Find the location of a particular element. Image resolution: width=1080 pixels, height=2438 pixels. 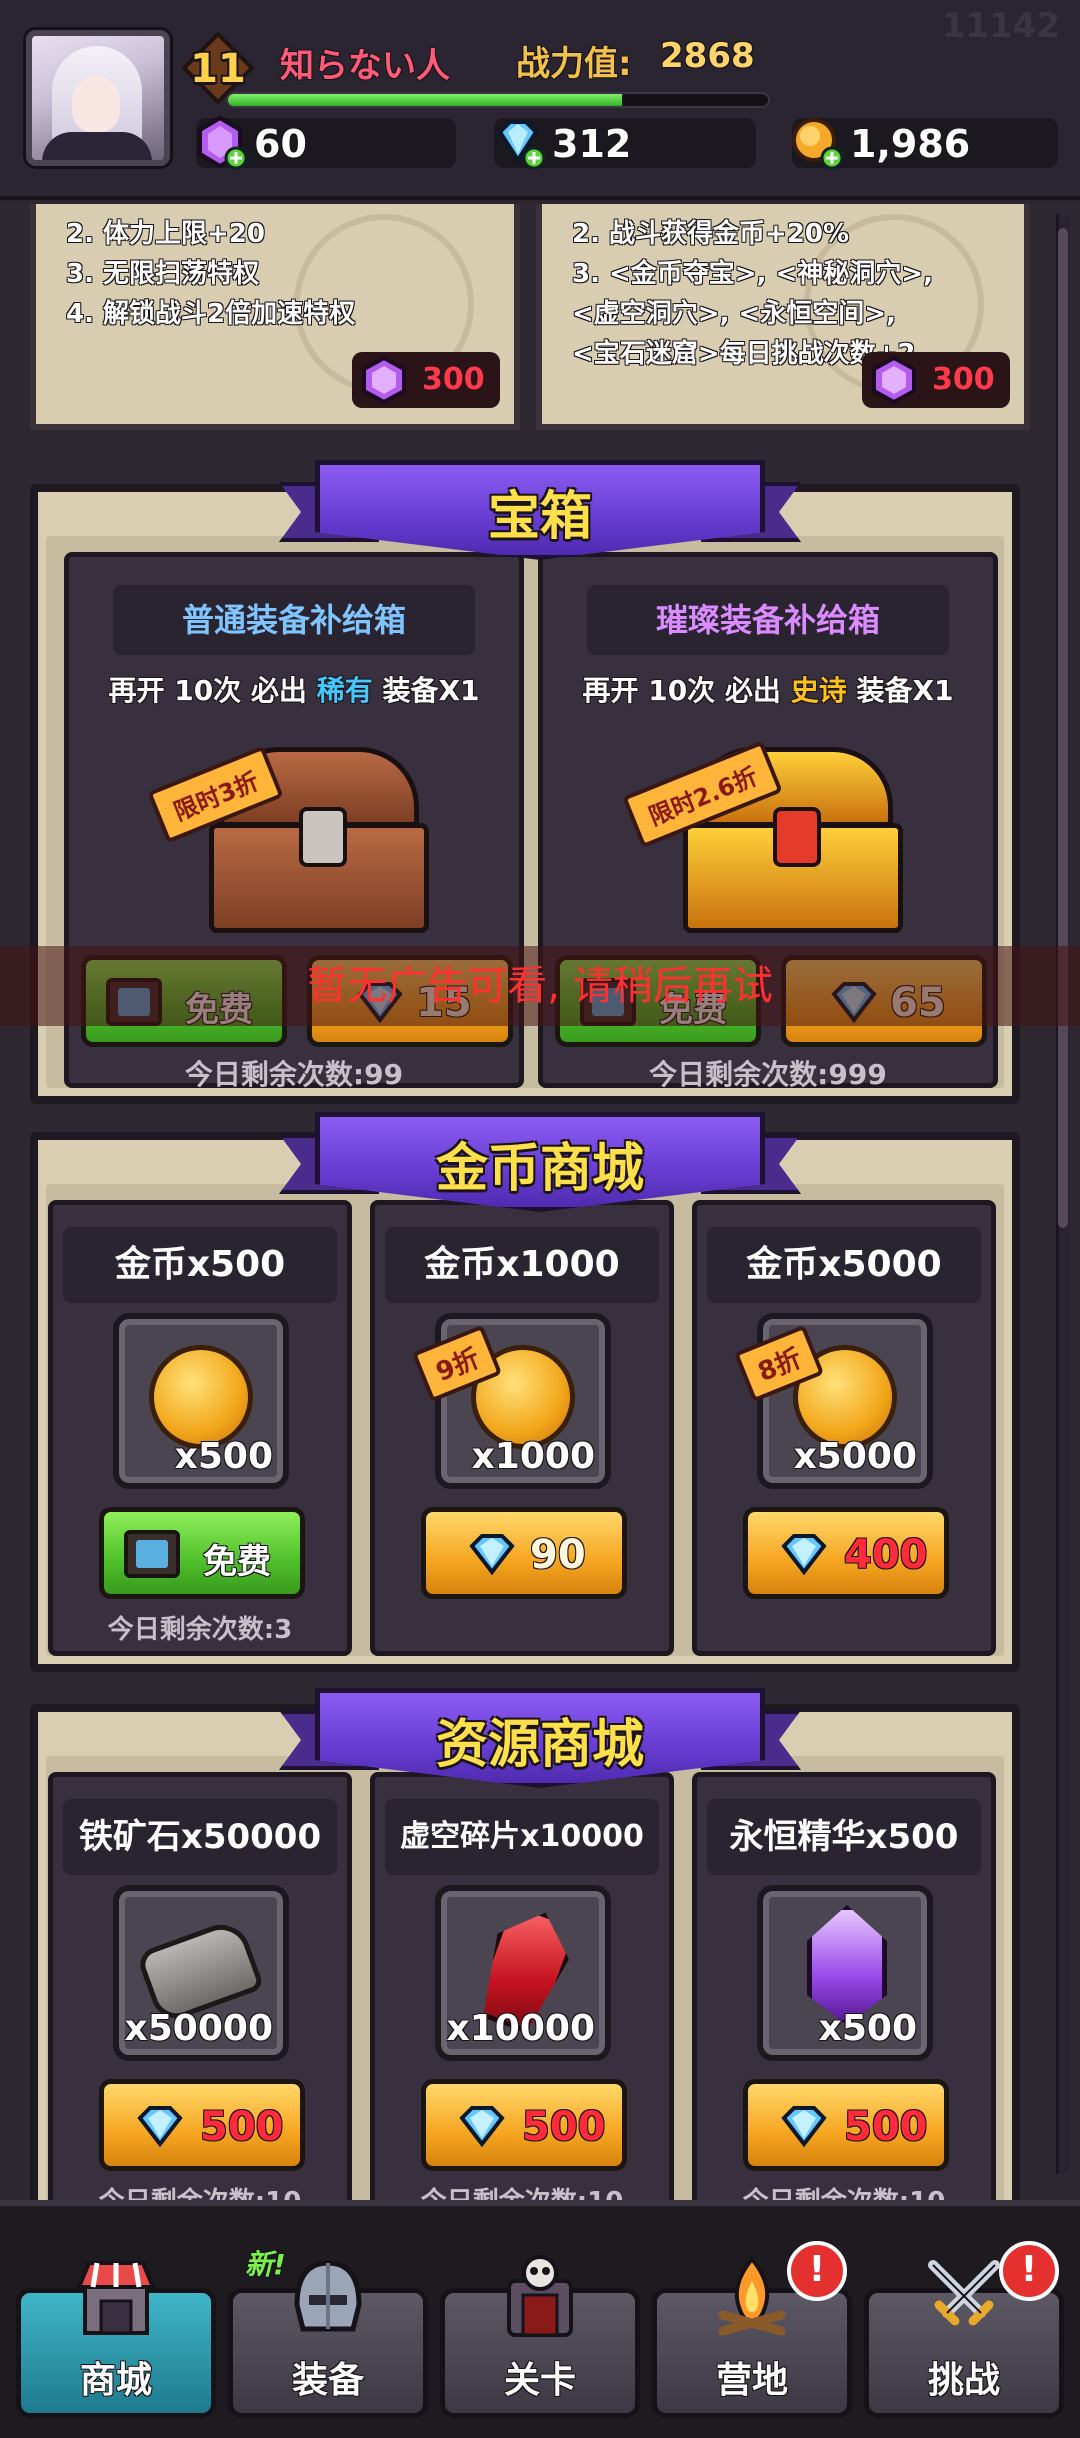

bottom-navigation: 商城 新! 装备 关卡 ! 营地 ! 挑战 is located at coordinates (540, 2319).